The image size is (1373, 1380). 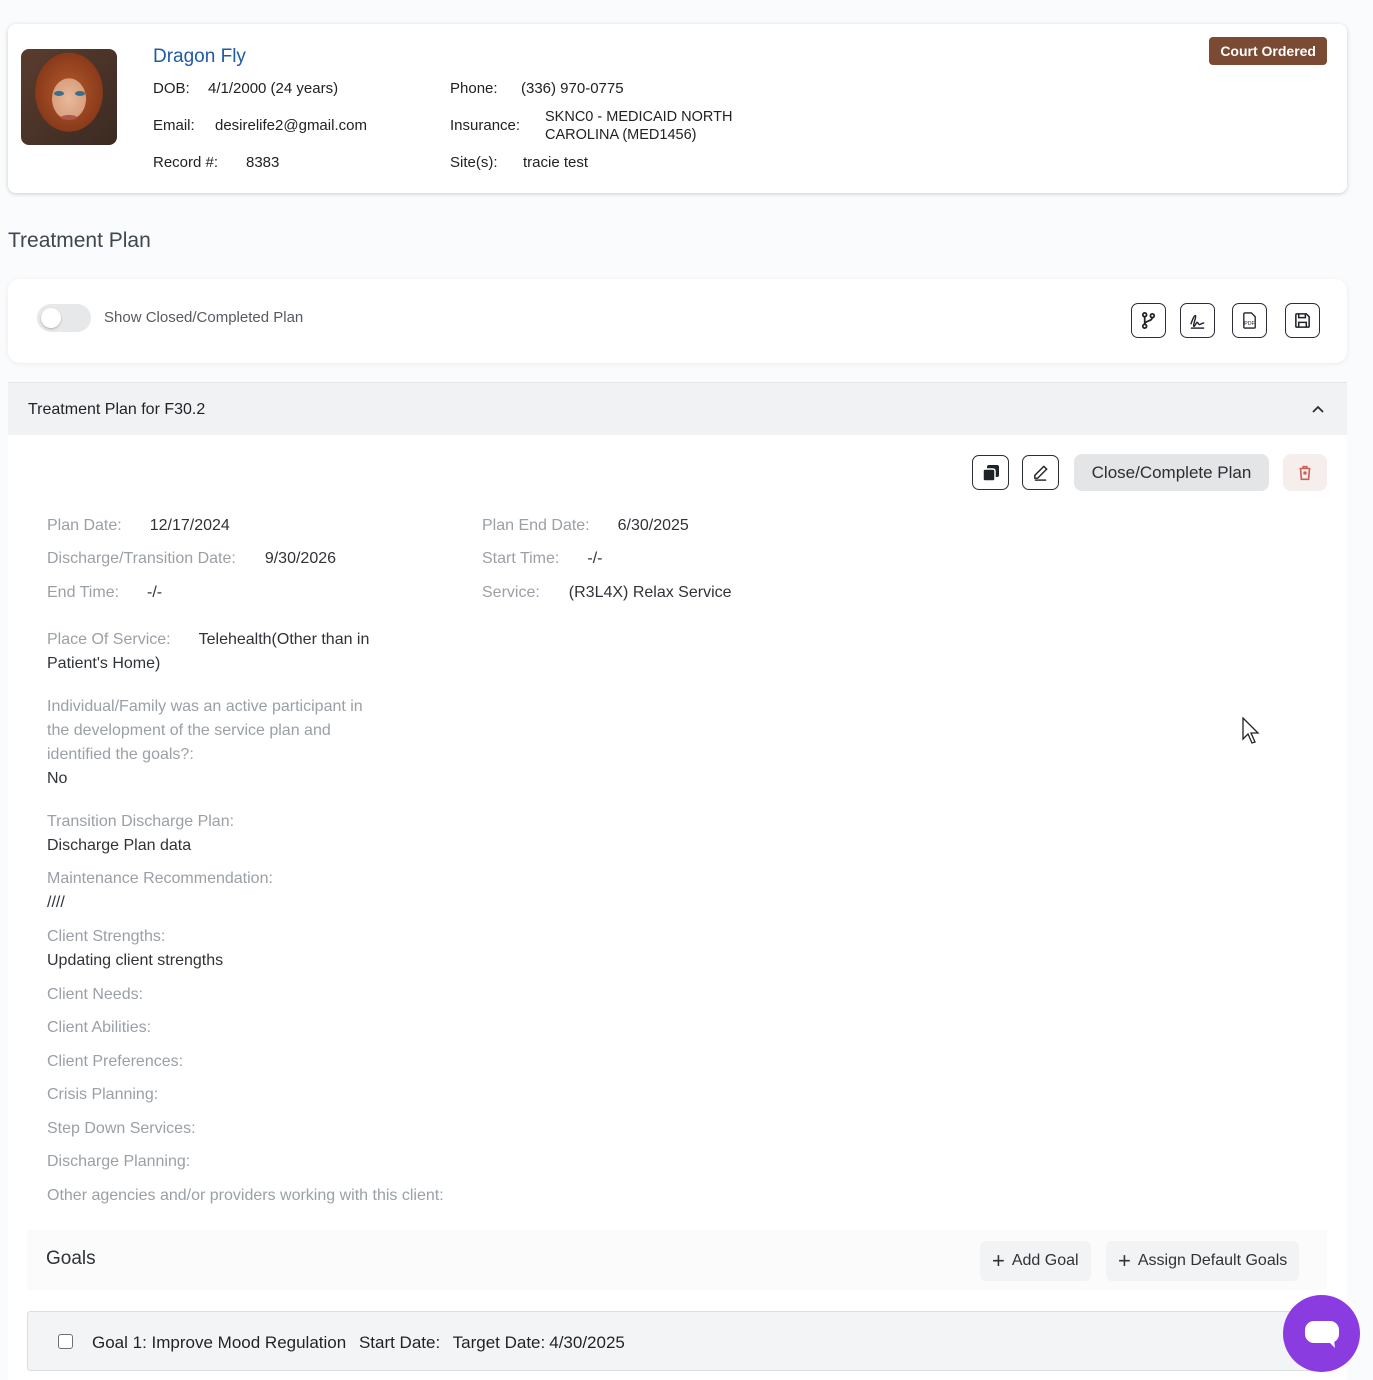 I want to click on client-avatar, so click(x=69, y=97).